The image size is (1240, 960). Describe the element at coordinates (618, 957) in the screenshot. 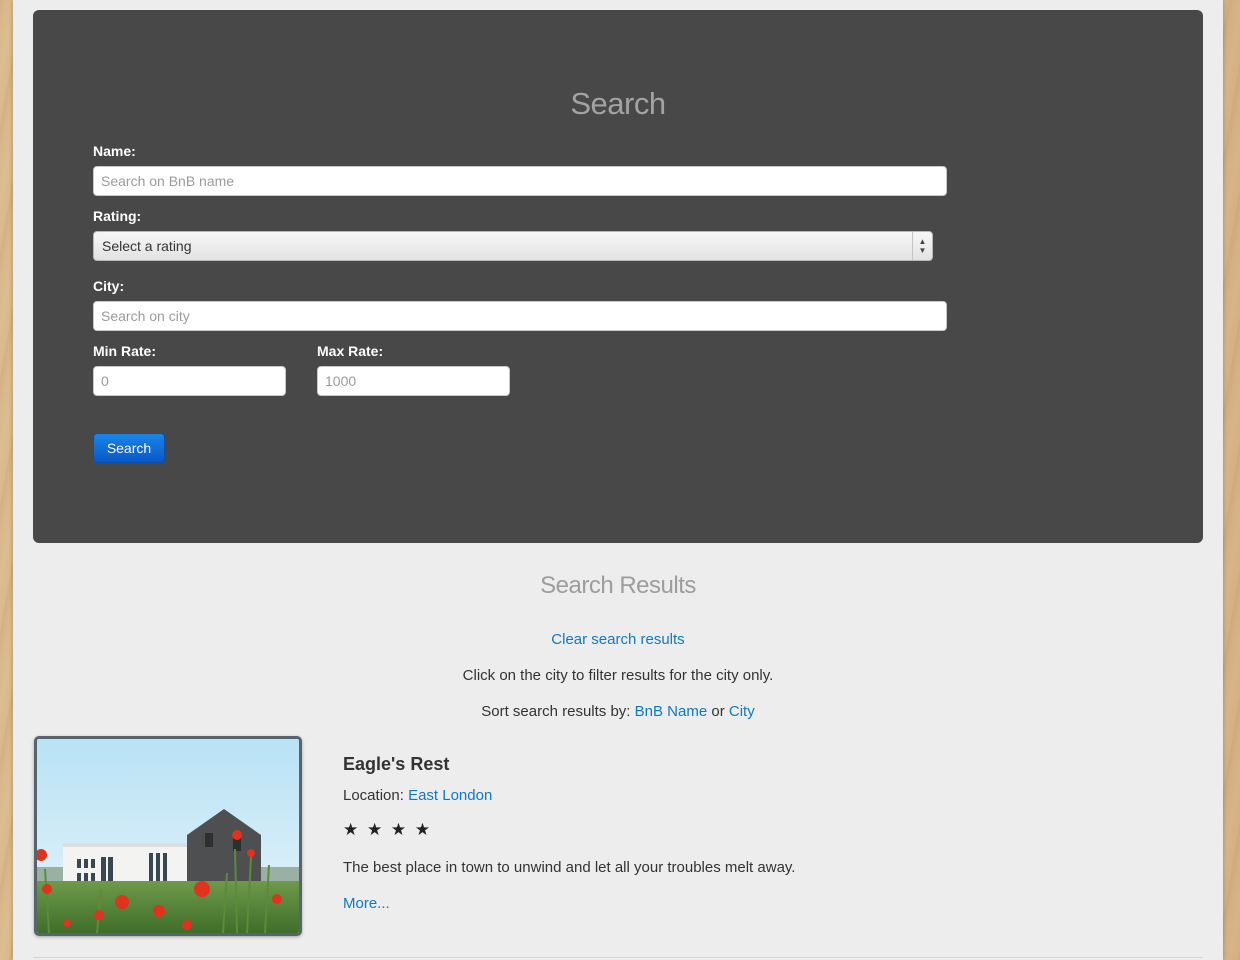

I see `result-divider` at that location.